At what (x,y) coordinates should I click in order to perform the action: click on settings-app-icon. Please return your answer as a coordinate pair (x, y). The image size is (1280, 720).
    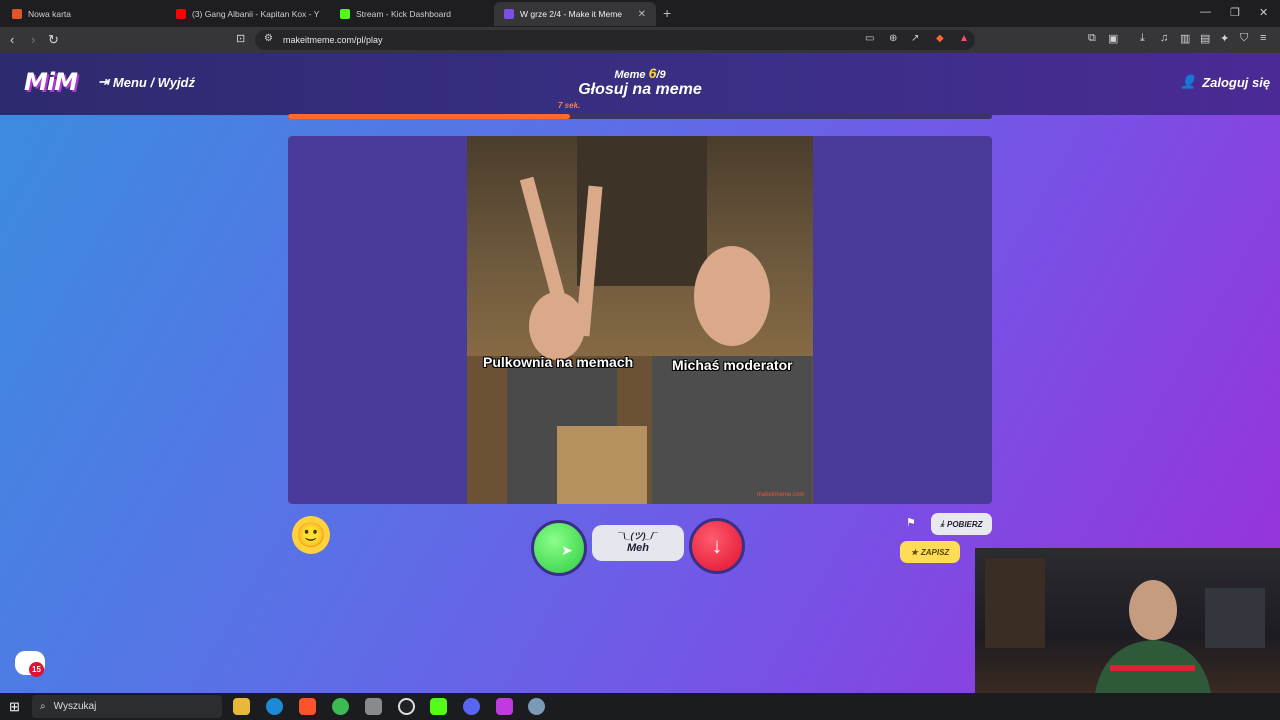
    Looking at the image, I should click on (536, 706).